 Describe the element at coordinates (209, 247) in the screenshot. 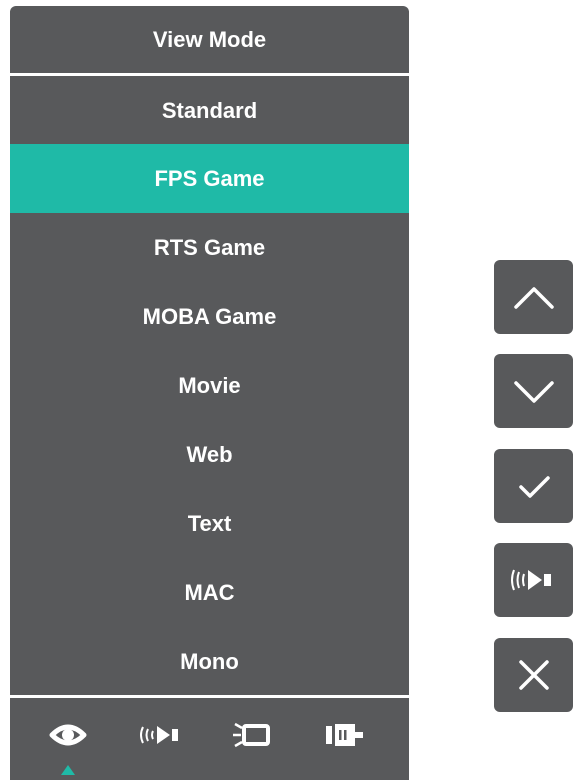

I see `menu-item-rts-game: RTS Game` at that location.